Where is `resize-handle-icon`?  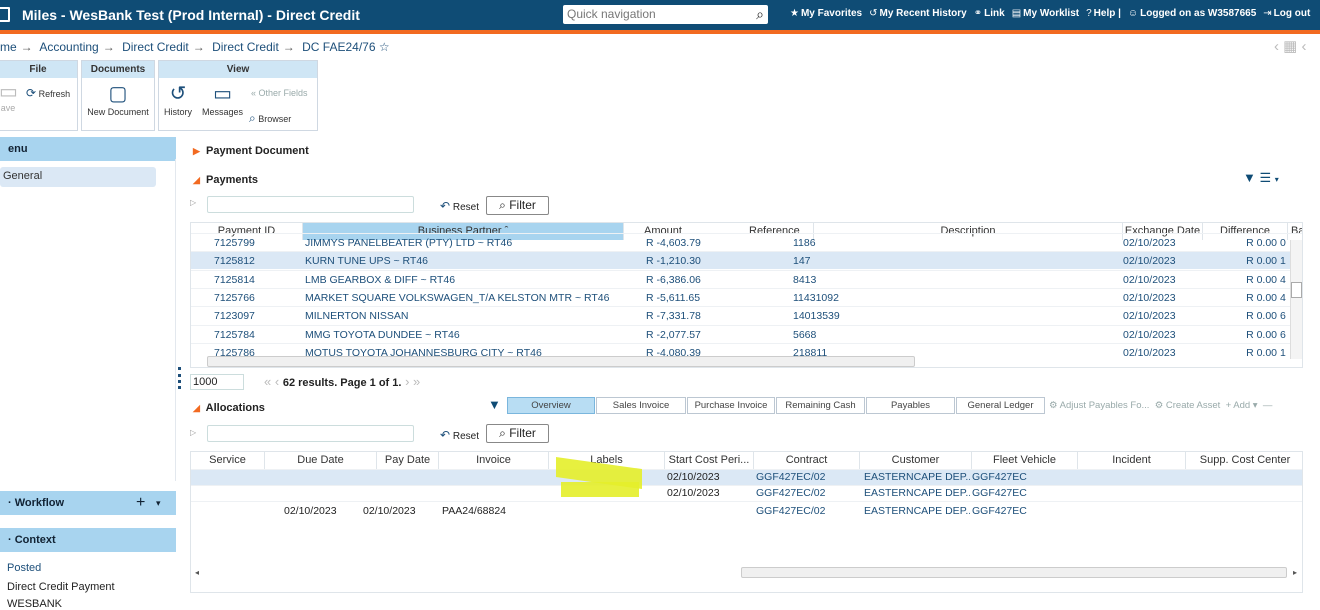
resize-handle-icon is located at coordinates (182, 378).